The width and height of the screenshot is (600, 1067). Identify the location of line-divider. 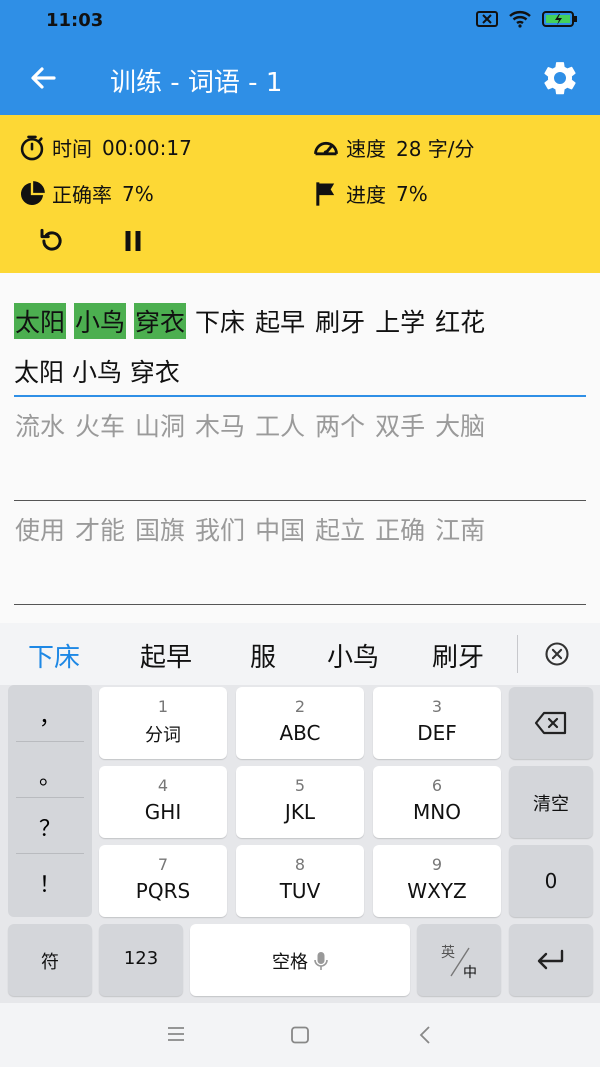
(300, 500).